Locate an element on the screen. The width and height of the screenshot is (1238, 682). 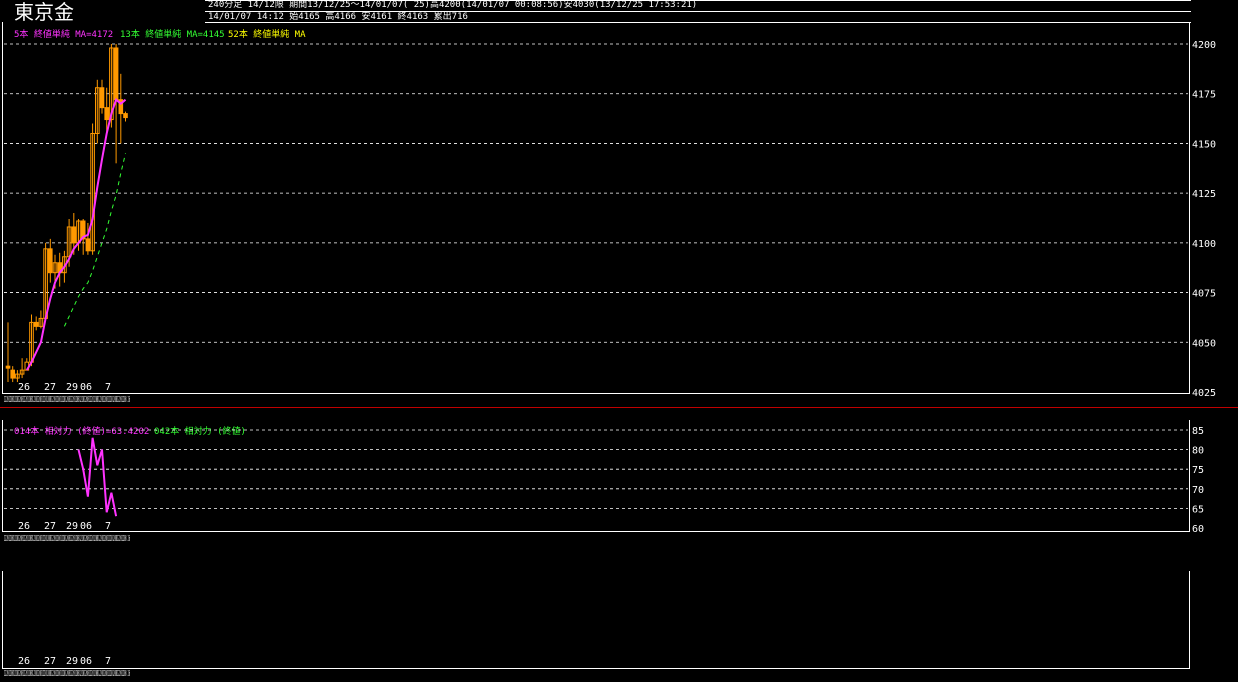
price-date-label: 26 is located at coordinates (24, 387).